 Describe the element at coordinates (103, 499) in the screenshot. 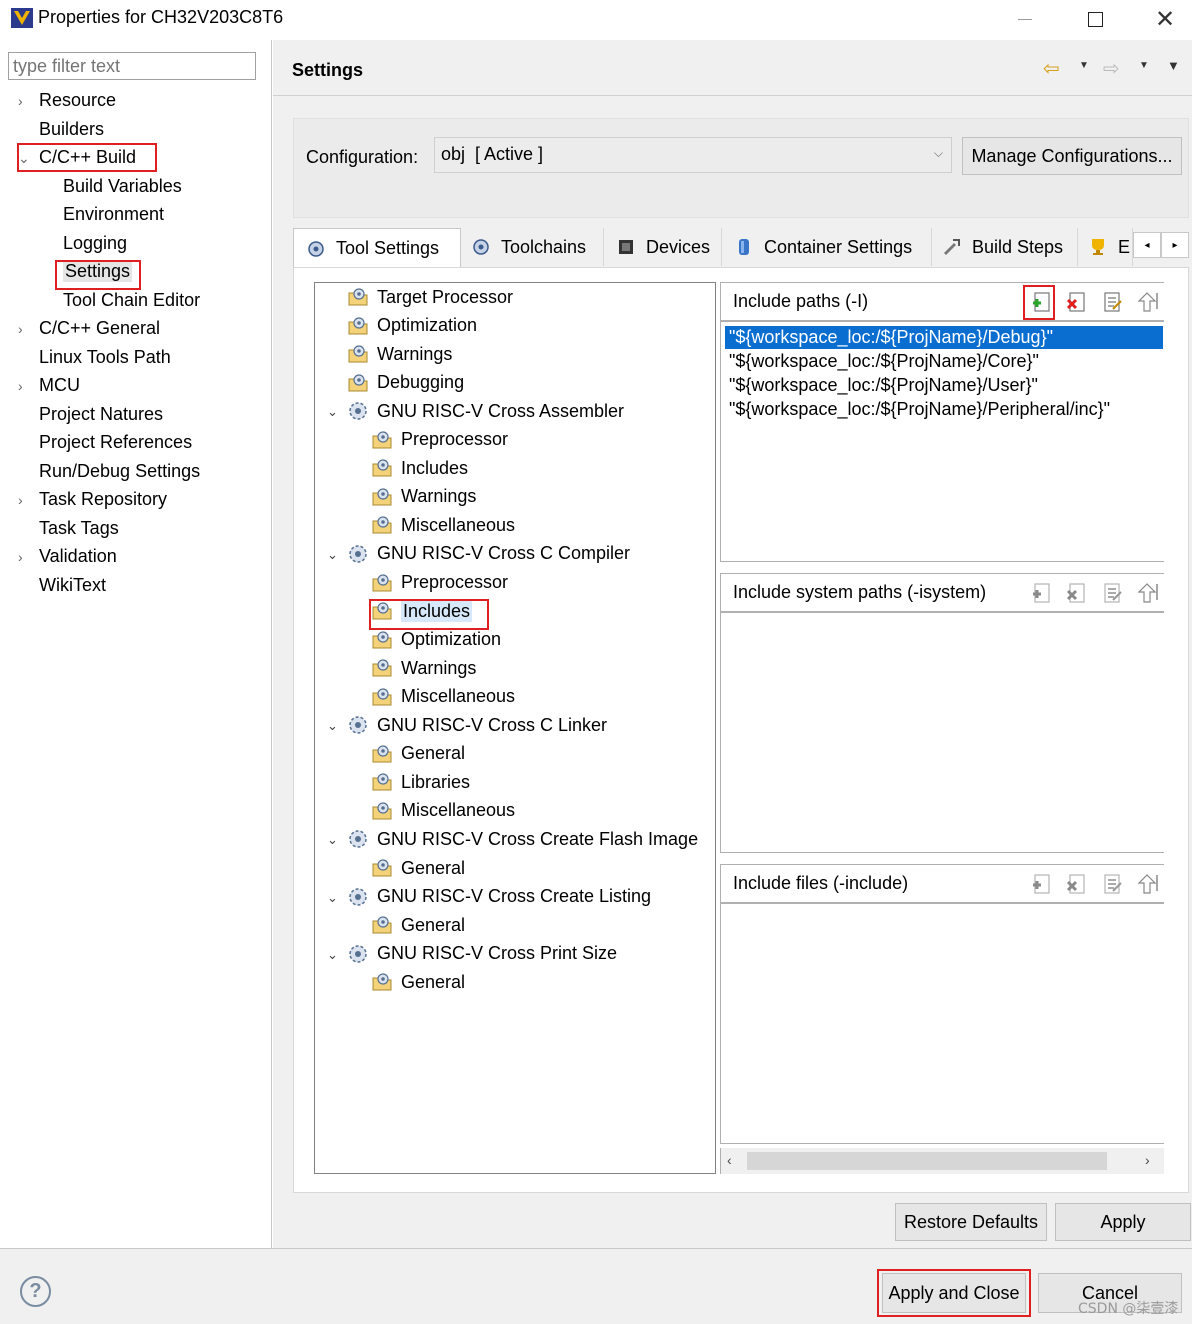

I see `nav-item-task-repository: Task Repository` at that location.